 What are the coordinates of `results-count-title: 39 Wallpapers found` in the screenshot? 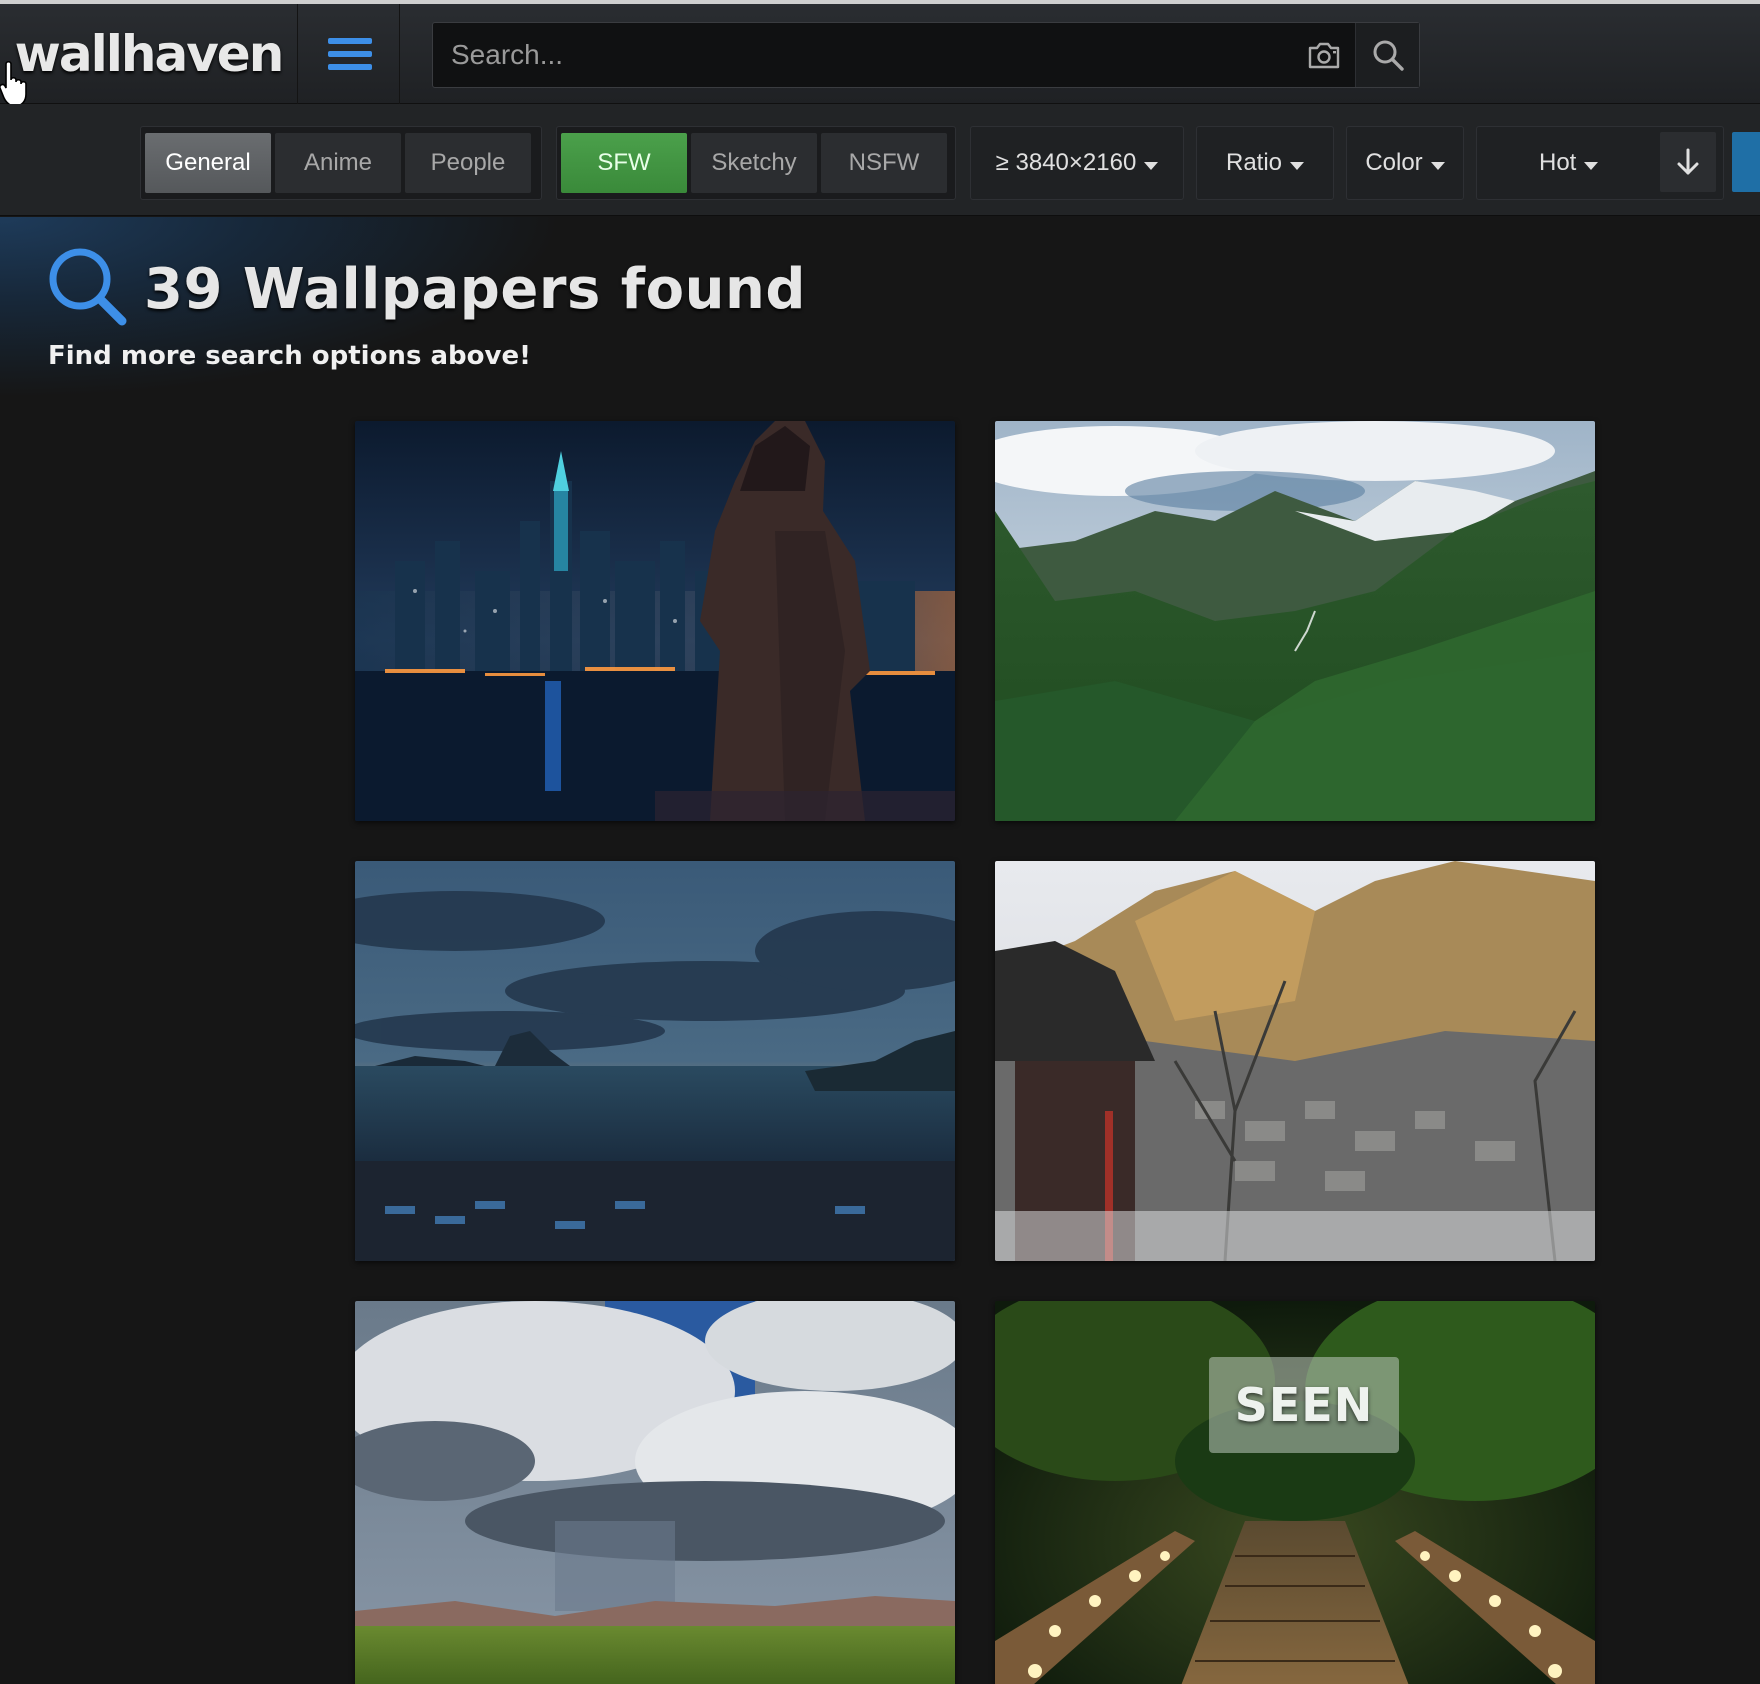 It's located at (475, 289).